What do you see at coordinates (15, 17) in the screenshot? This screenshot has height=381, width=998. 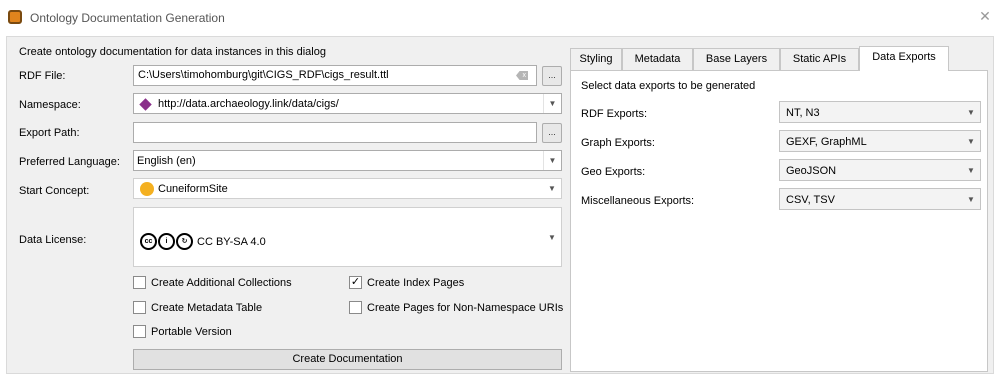 I see `app-icon` at bounding box center [15, 17].